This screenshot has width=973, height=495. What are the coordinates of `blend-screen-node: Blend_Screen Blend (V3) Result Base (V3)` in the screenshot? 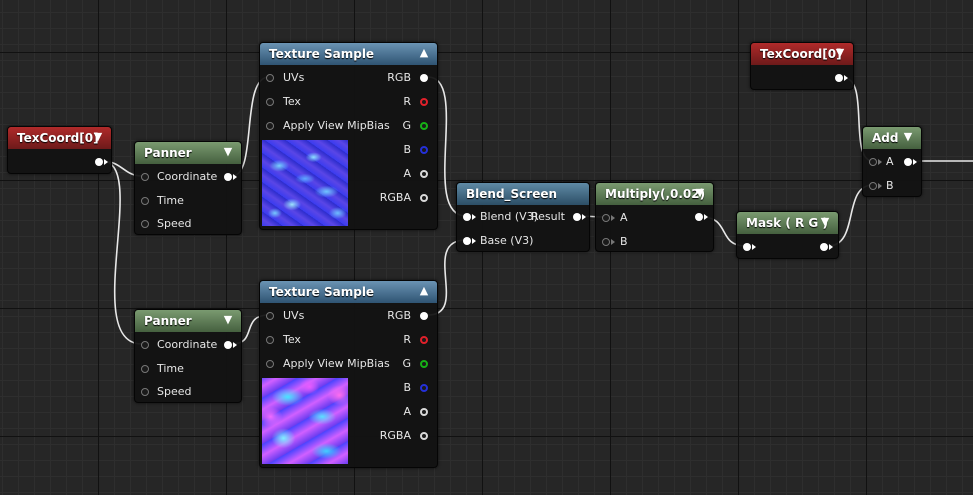 It's located at (523, 217).